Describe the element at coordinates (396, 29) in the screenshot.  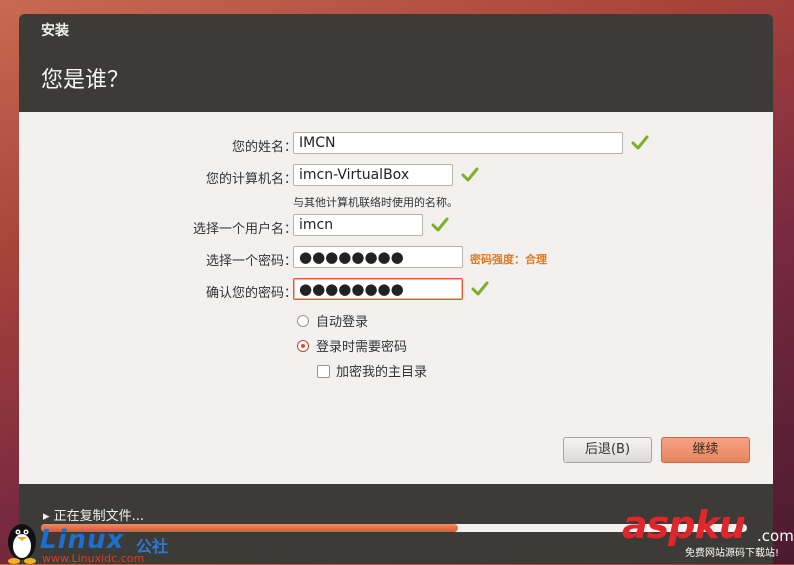
I see `title-bar: 安装` at that location.